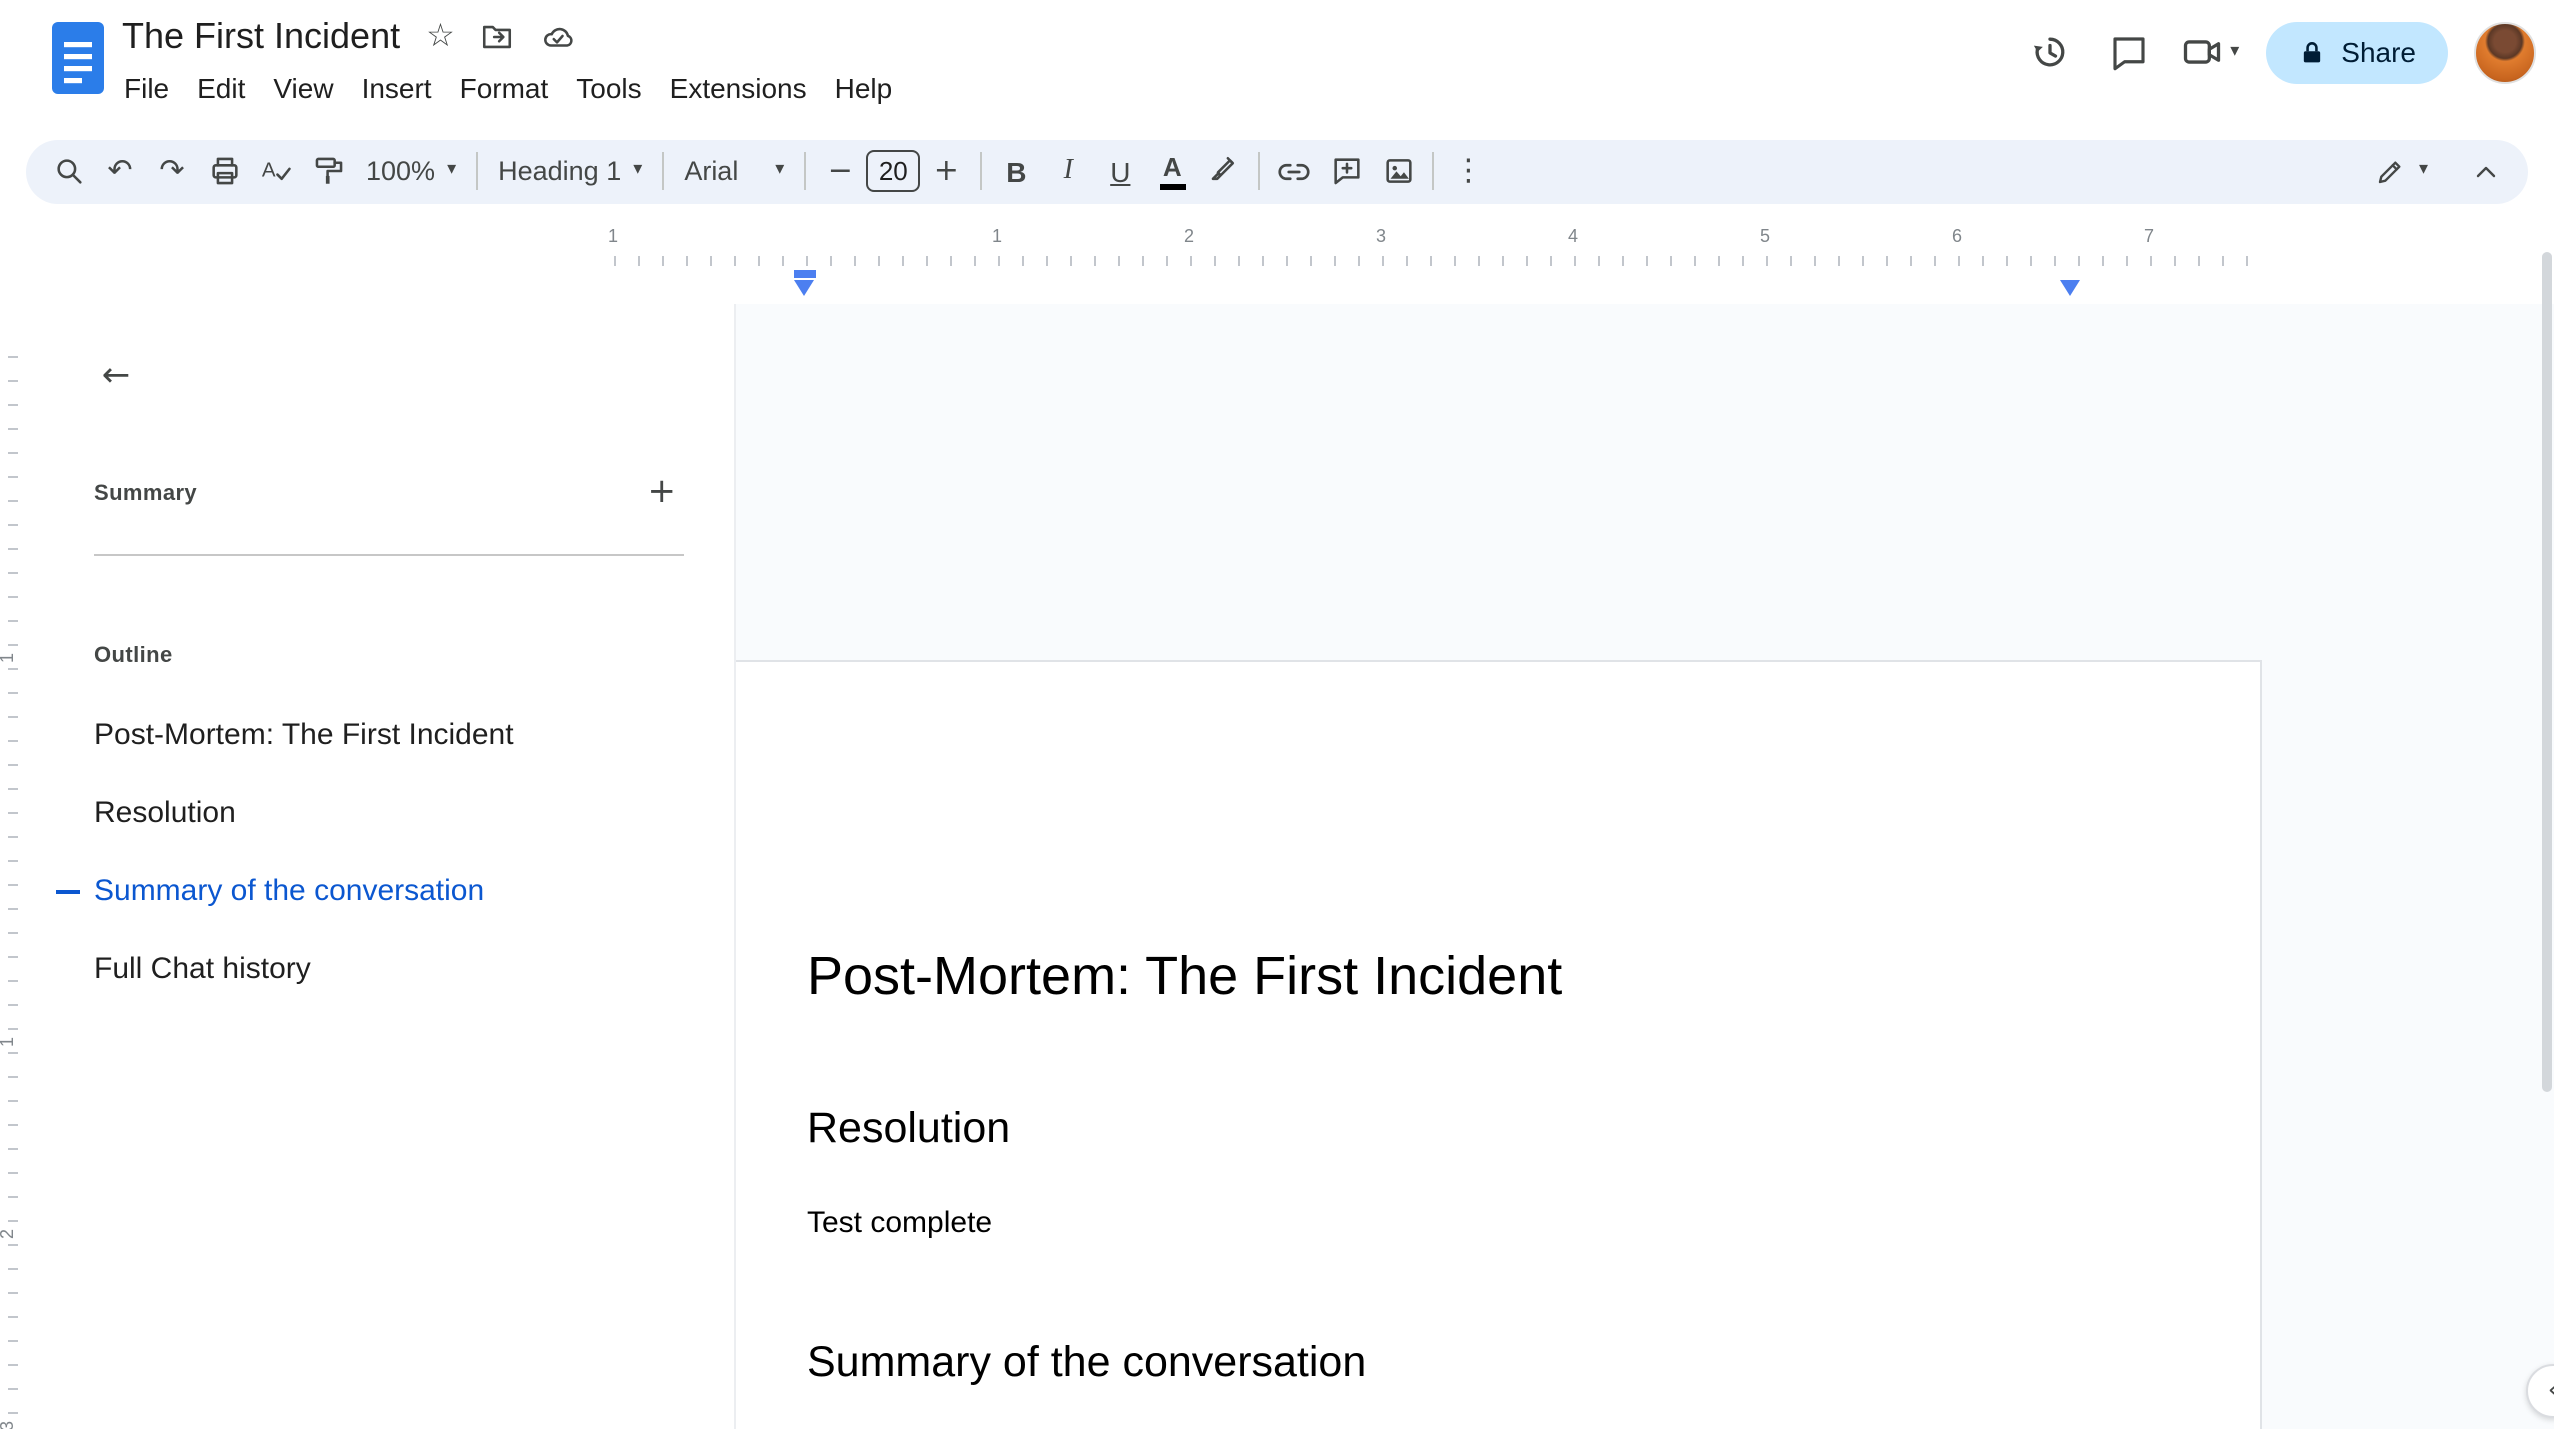  Describe the element at coordinates (2378, 52) in the screenshot. I see `share-label: Share` at that location.